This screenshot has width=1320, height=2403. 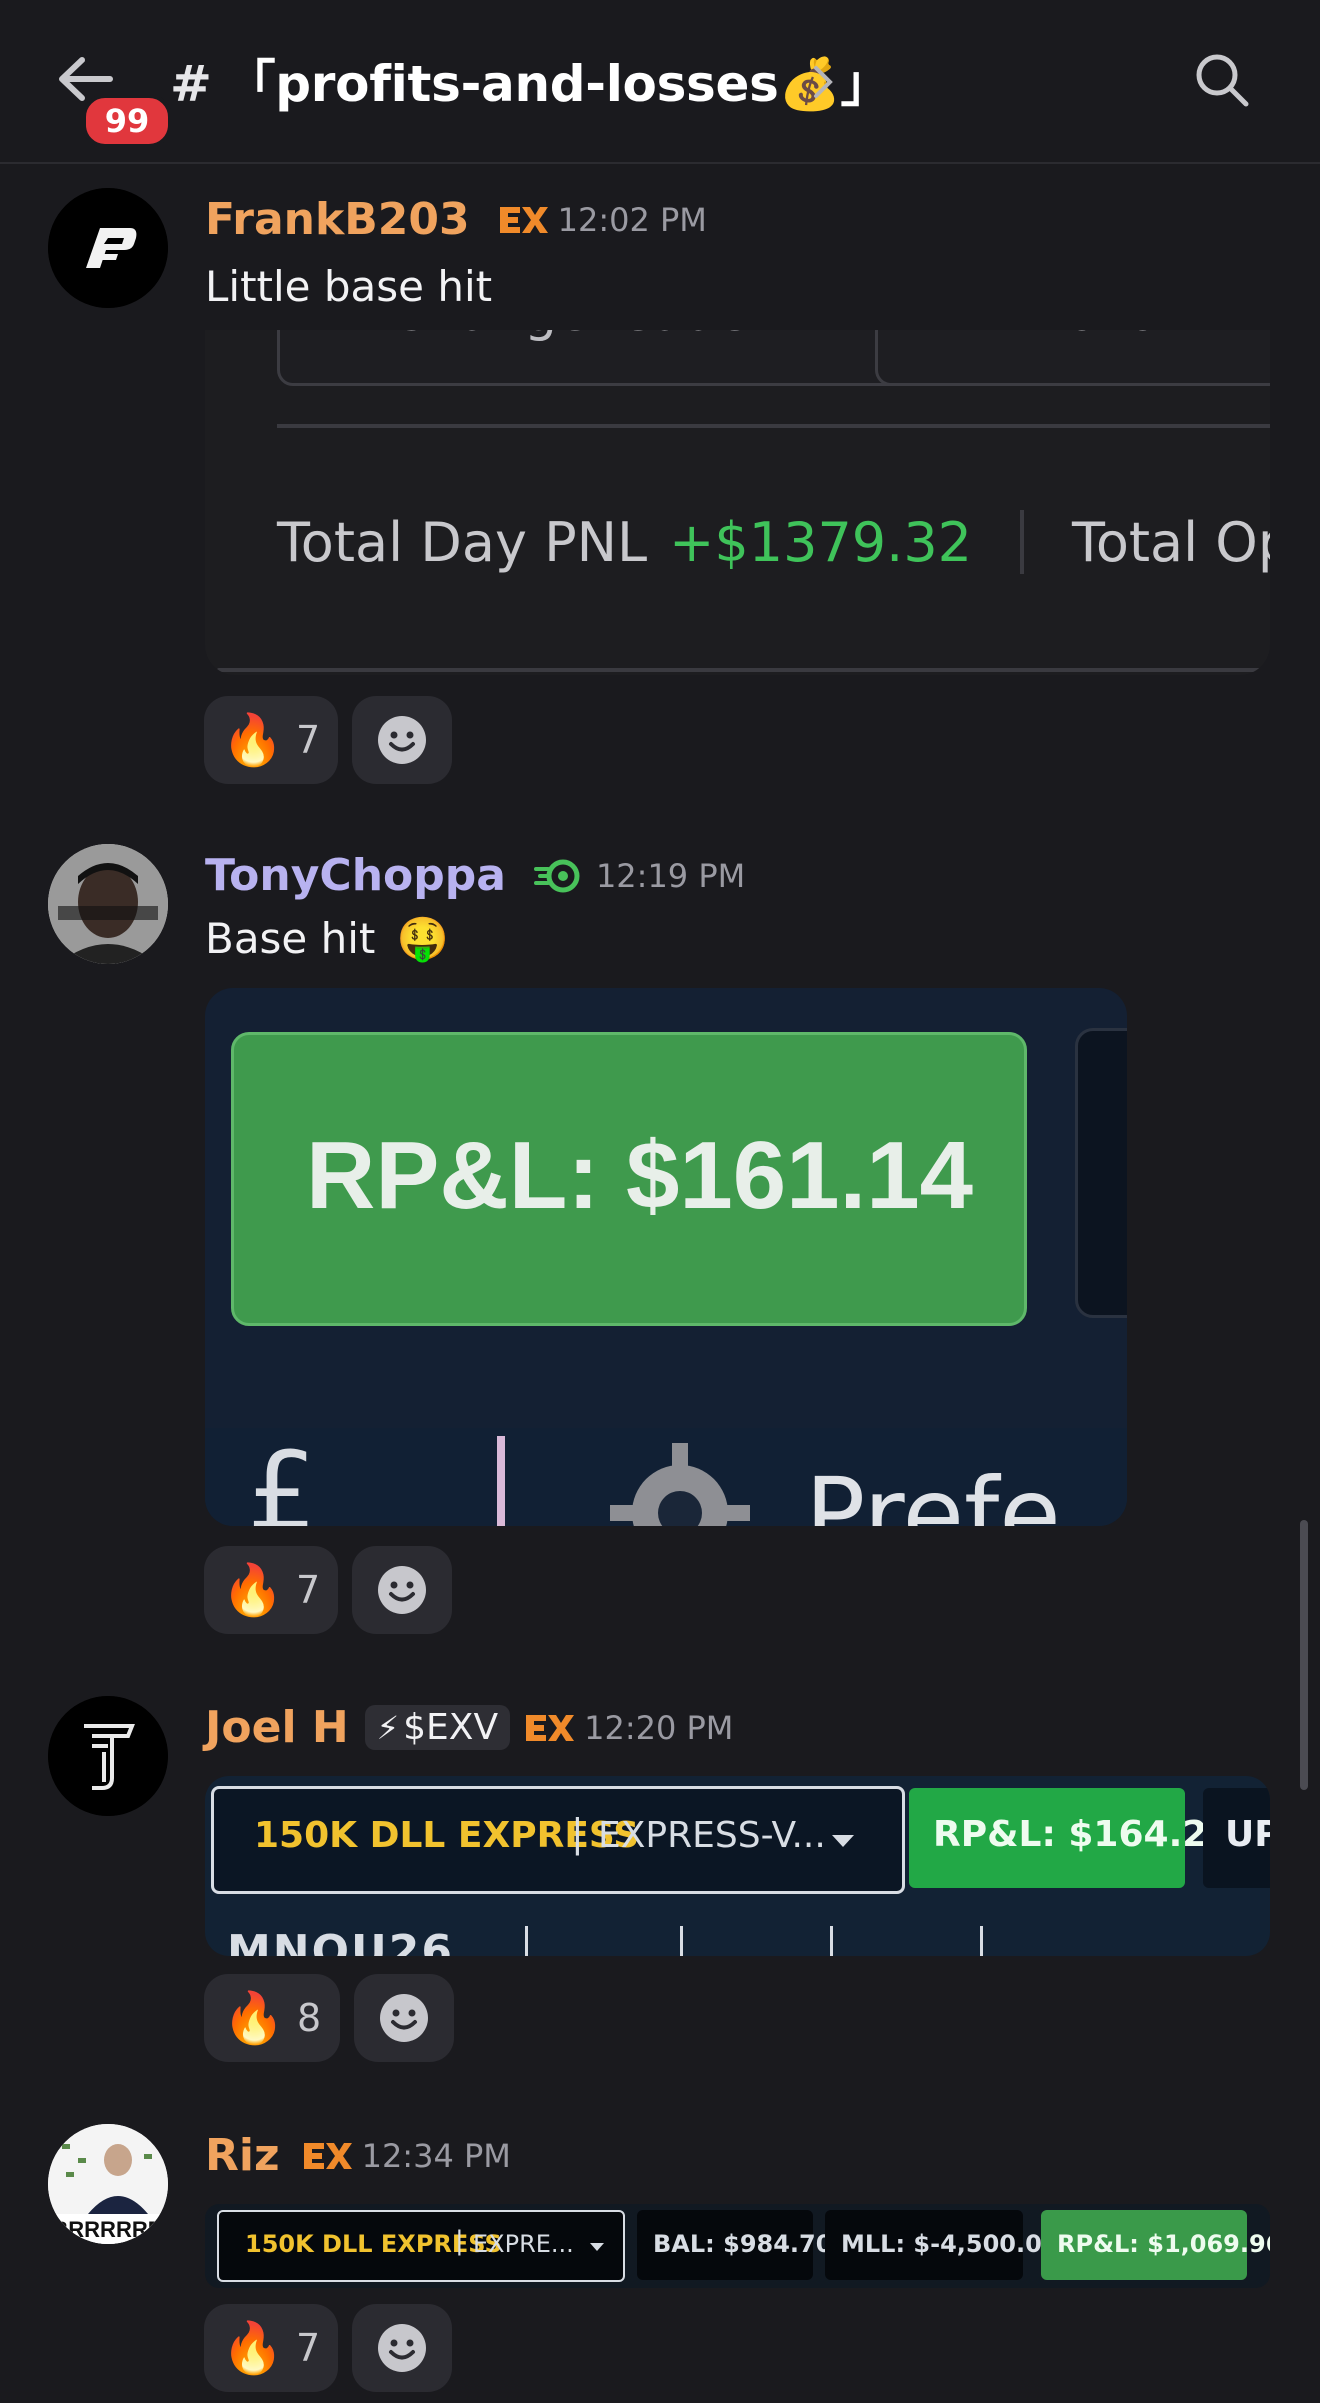 What do you see at coordinates (742, 670) in the screenshot?
I see `embed-bottom-border` at bounding box center [742, 670].